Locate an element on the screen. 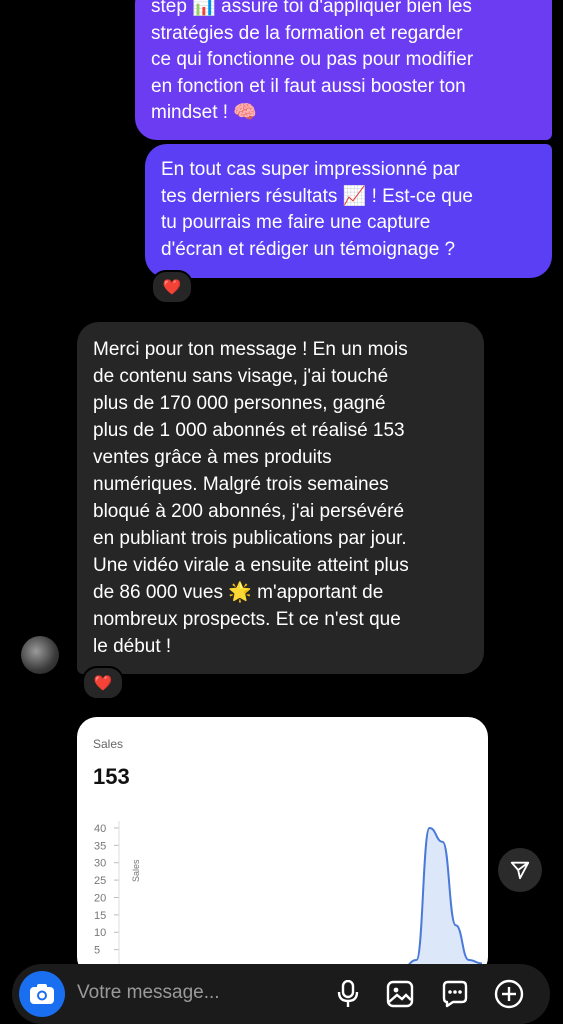 Image resolution: width=563 pixels, height=1024 pixels. message-line: numériques. Malgré trois semaines is located at coordinates (241, 484).